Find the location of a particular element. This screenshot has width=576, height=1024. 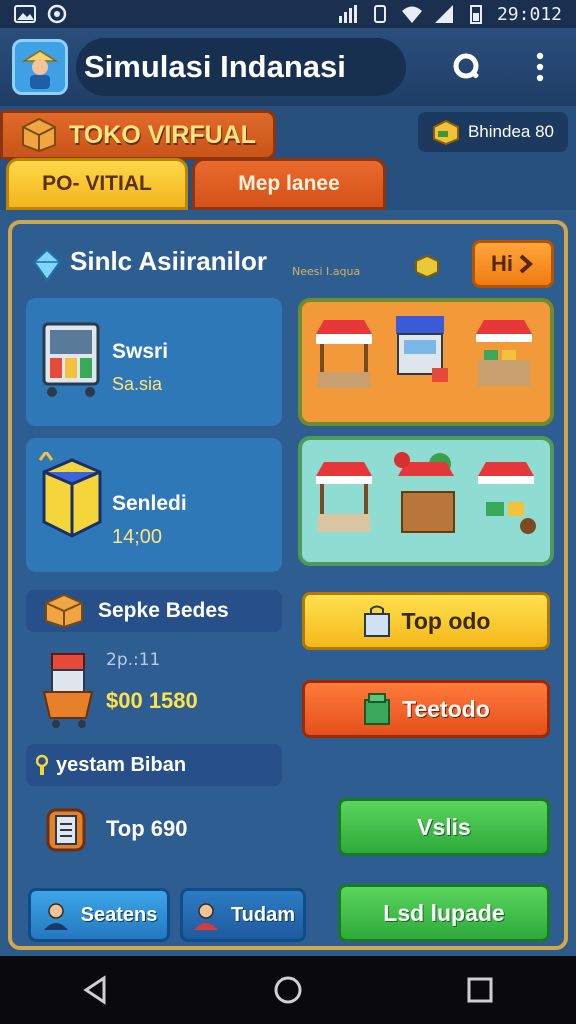

farmer-avatar-icon is located at coordinates (40, 69).